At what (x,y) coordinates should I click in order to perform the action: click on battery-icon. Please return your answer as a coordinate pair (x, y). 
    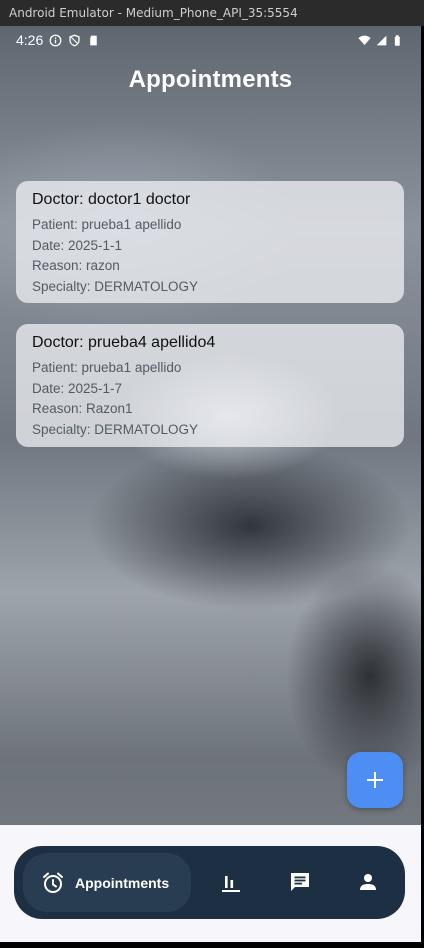
    Looking at the image, I should click on (397, 40).